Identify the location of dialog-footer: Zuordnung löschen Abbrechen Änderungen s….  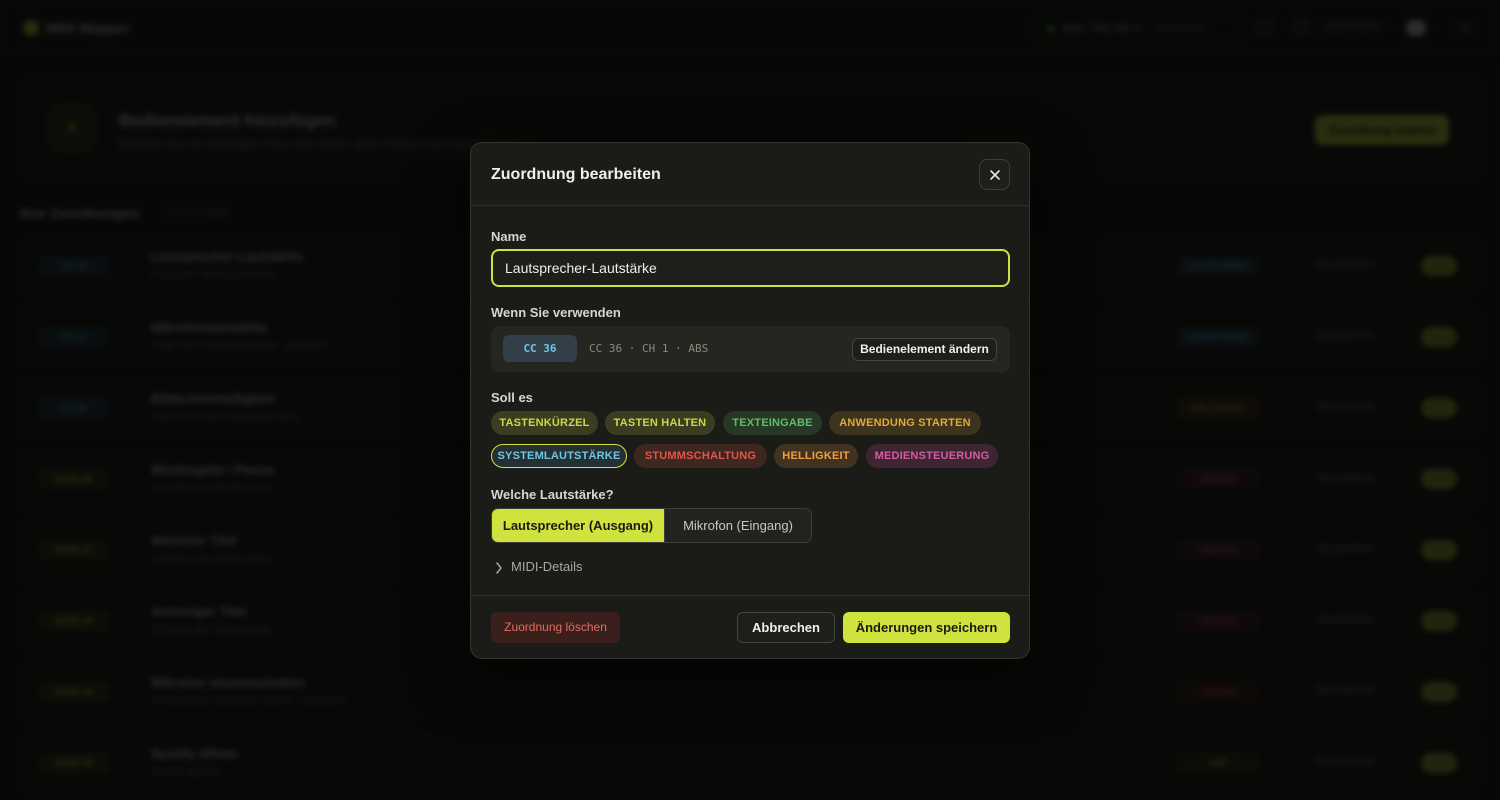
(750, 626).